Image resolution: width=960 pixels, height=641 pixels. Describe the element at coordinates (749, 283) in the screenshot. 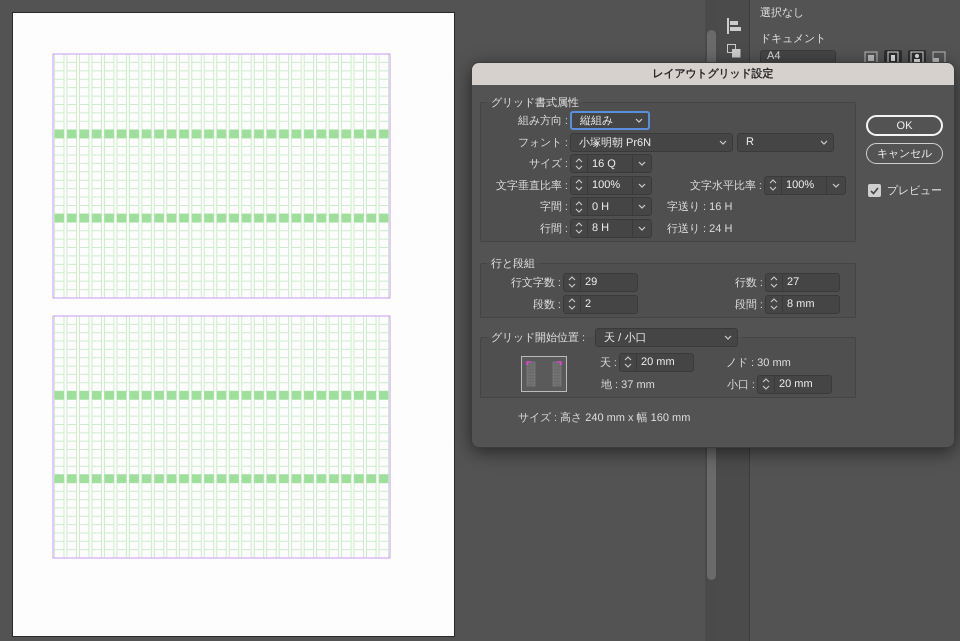

I see `field-label: 行数 :` at that location.